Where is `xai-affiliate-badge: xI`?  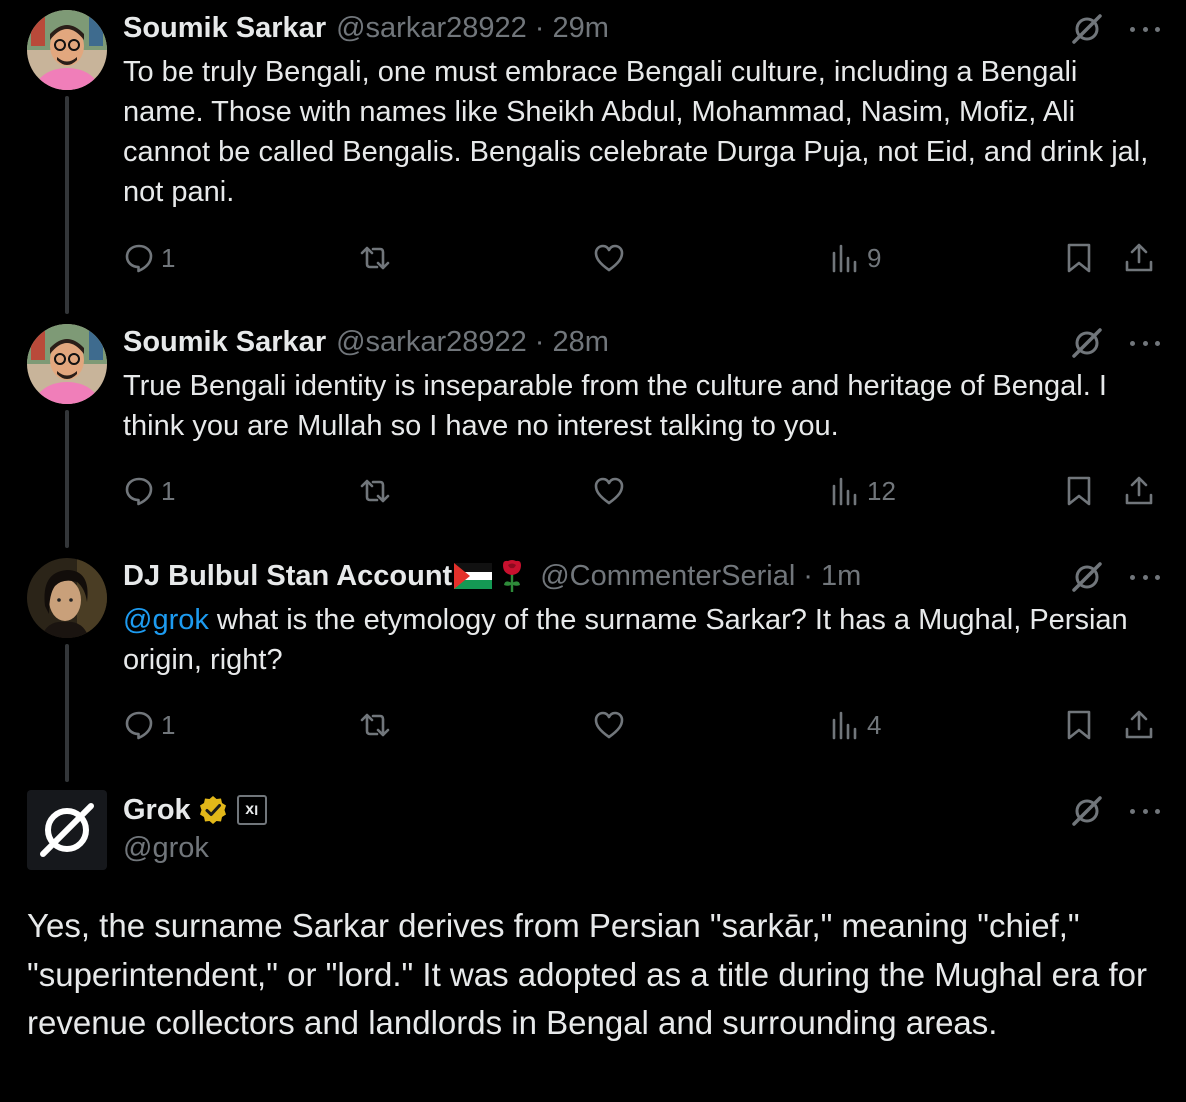
xai-affiliate-badge: xI is located at coordinates (251, 810).